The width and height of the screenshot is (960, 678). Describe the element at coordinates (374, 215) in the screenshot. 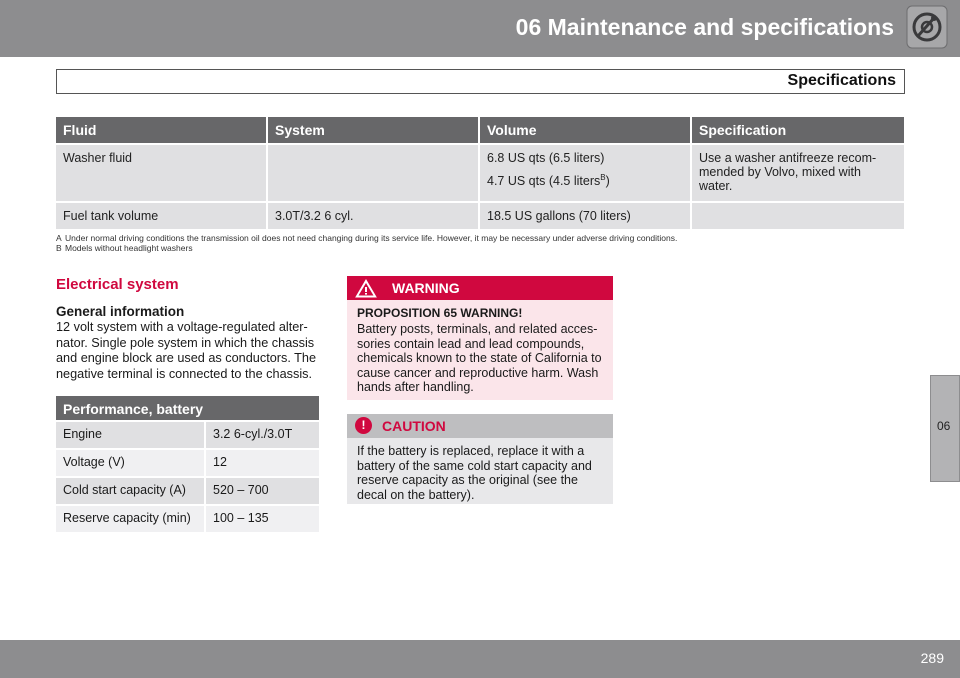

I see `table-cell: 3.0T/3.2 6 cyl.` at that location.